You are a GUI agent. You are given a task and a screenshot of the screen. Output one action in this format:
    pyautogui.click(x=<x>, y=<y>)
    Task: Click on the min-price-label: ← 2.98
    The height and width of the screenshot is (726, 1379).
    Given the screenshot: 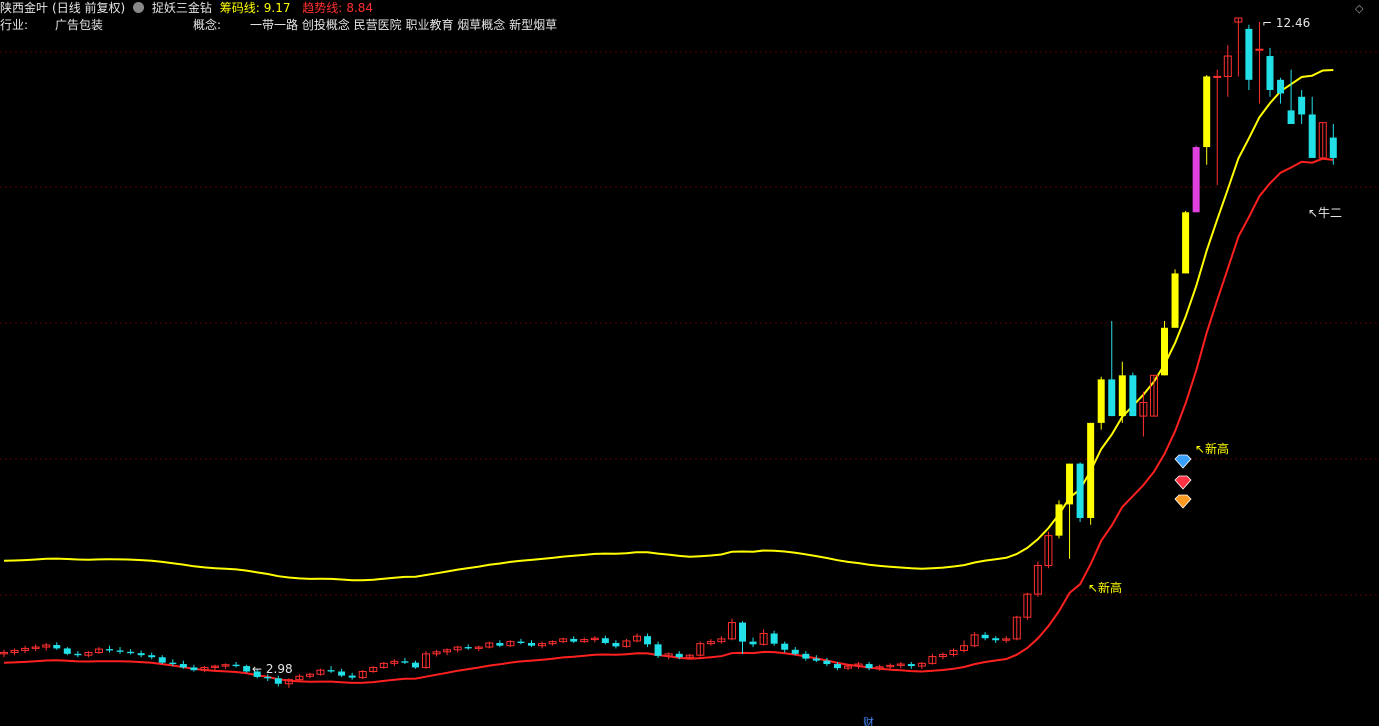 What is the action you would take?
    pyautogui.click(x=272, y=669)
    